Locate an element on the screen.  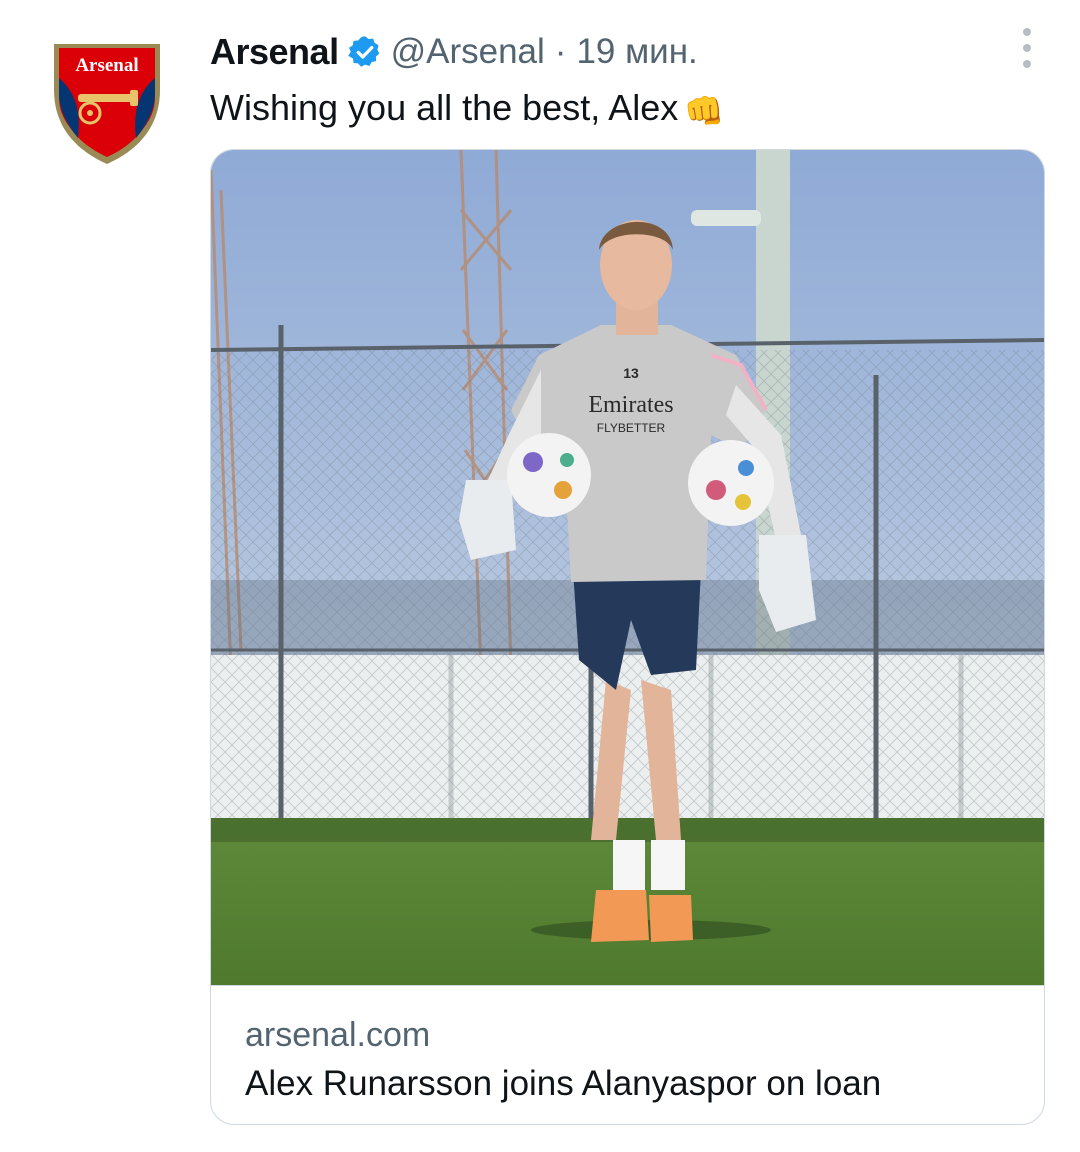
more-vertical-icon is located at coordinates (1027, 48).